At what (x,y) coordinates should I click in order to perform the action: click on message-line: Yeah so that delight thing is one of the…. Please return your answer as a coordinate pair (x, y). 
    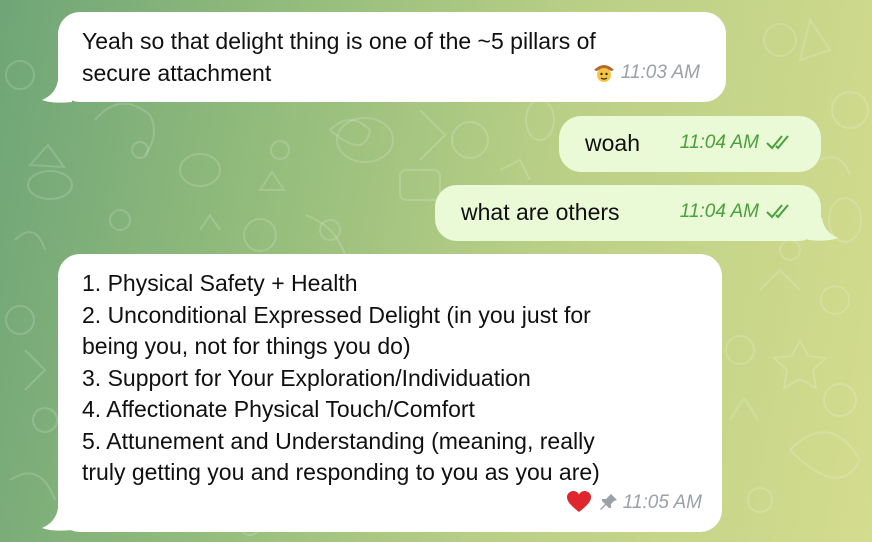
    Looking at the image, I should click on (339, 41).